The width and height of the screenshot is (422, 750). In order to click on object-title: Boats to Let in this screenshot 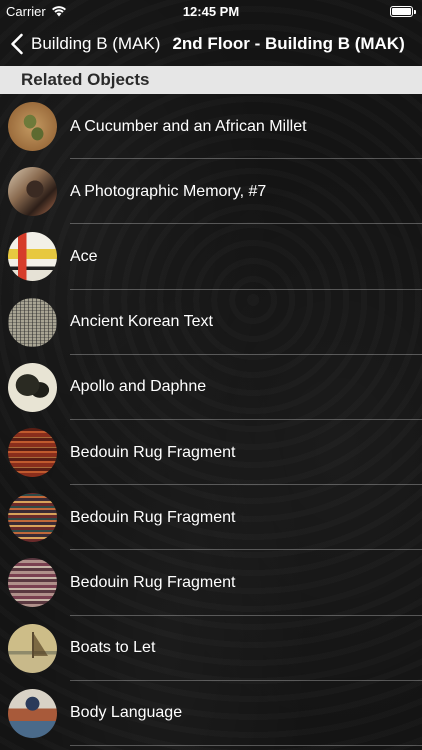, I will do `click(113, 648)`.